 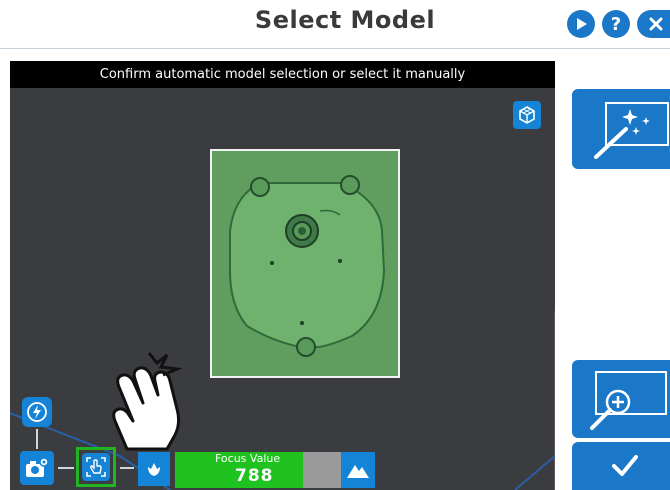 I want to click on flash-auto-button, so click(x=37, y=412).